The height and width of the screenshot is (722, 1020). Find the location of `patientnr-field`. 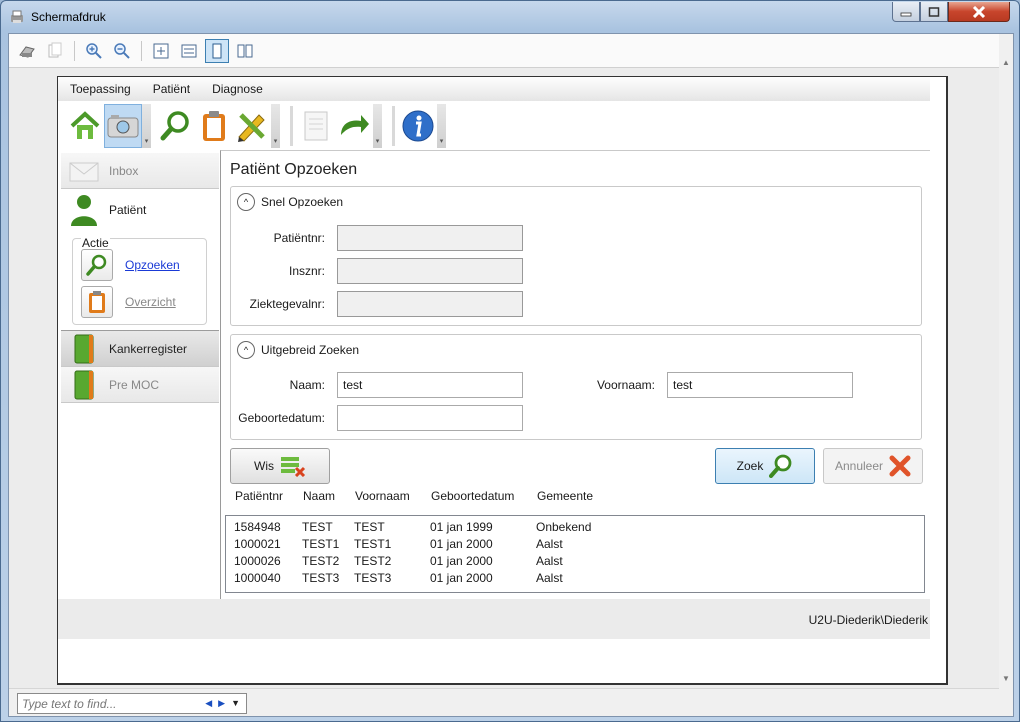

patientnr-field is located at coordinates (430, 238).